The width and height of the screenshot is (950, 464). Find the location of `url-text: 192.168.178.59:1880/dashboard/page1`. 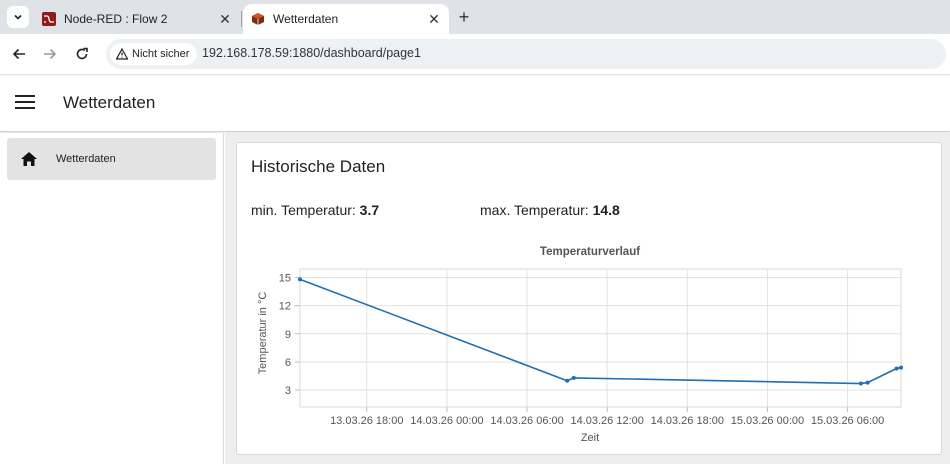

url-text: 192.168.178.59:1880/dashboard/page1 is located at coordinates (311, 53).